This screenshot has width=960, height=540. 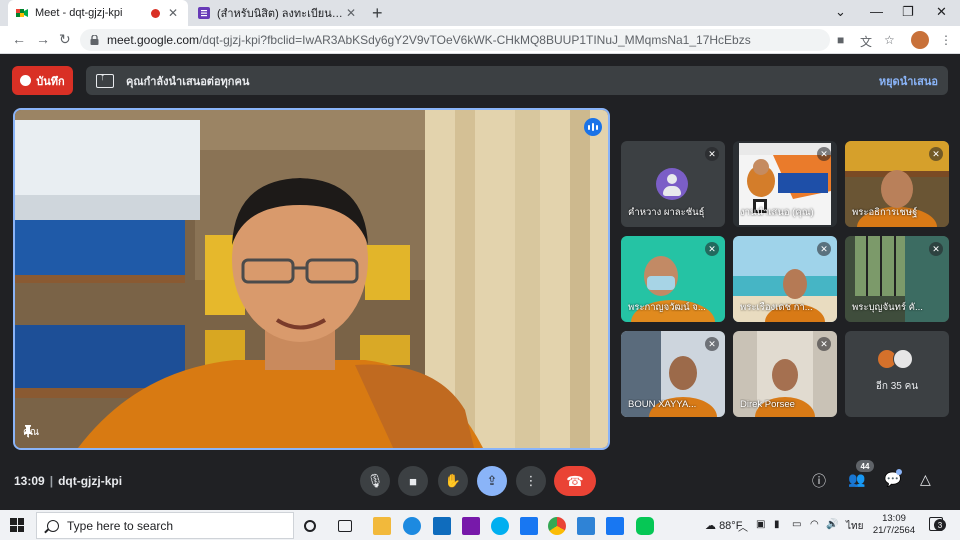 I want to click on present-now-button: ⇪, so click(x=492, y=481).